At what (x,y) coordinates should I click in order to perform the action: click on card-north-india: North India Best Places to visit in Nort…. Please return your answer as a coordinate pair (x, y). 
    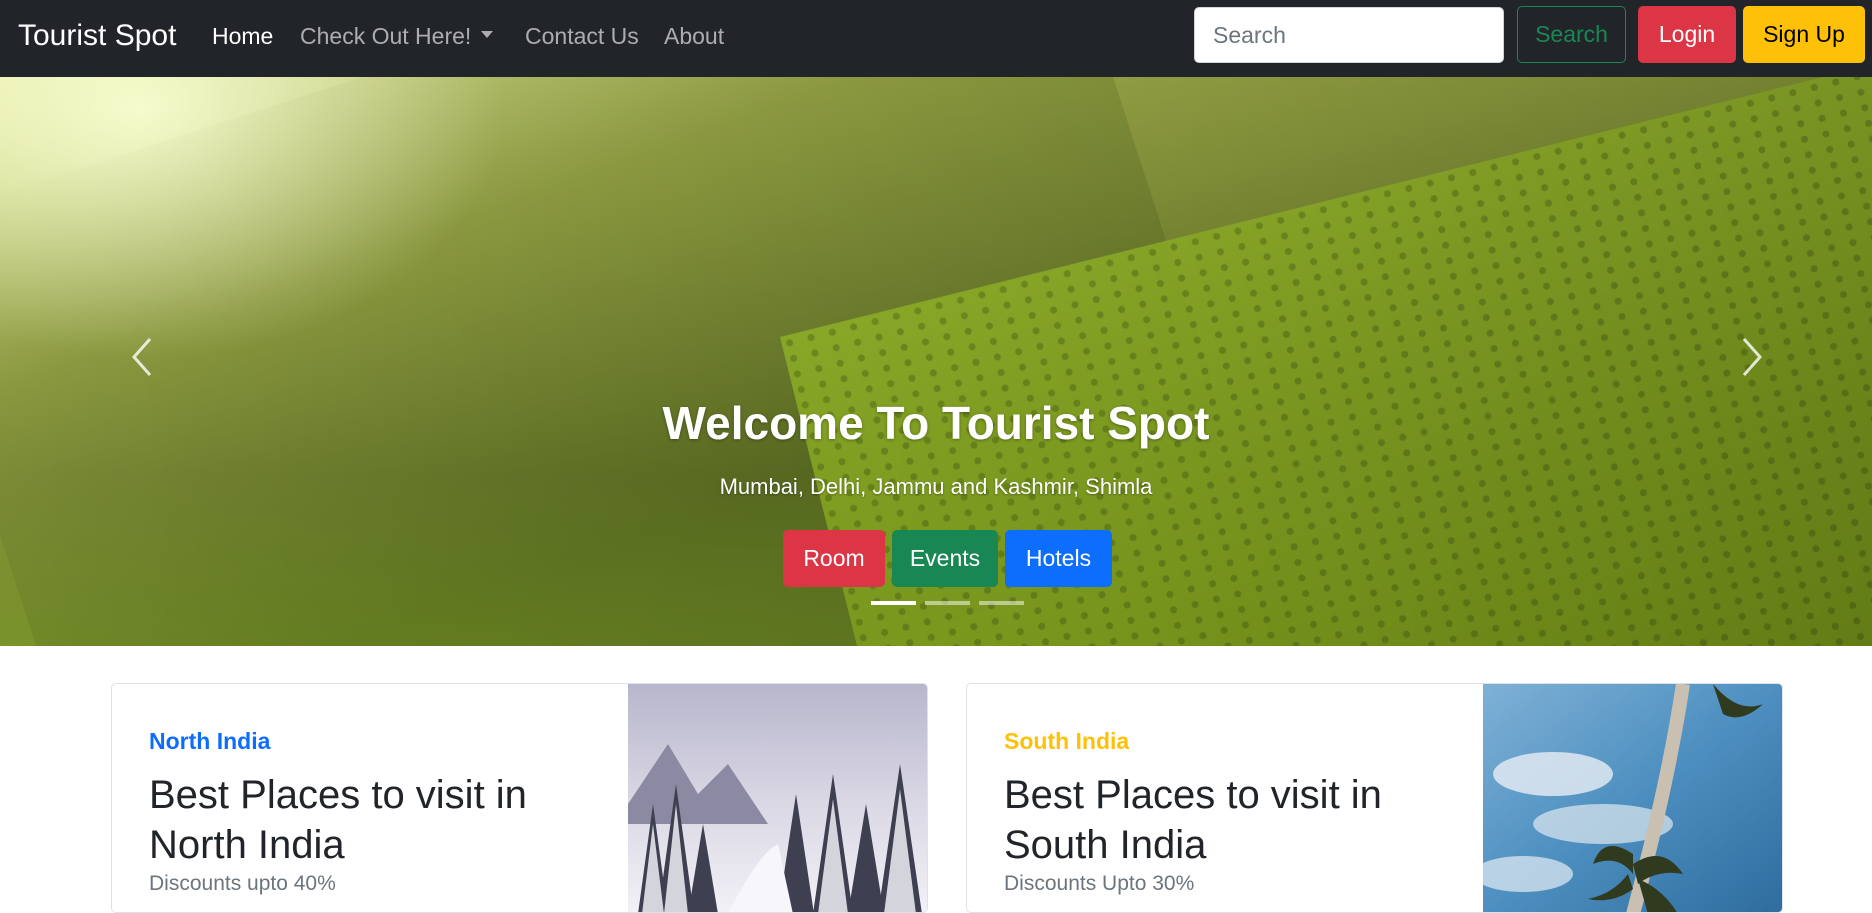
    Looking at the image, I should click on (519, 798).